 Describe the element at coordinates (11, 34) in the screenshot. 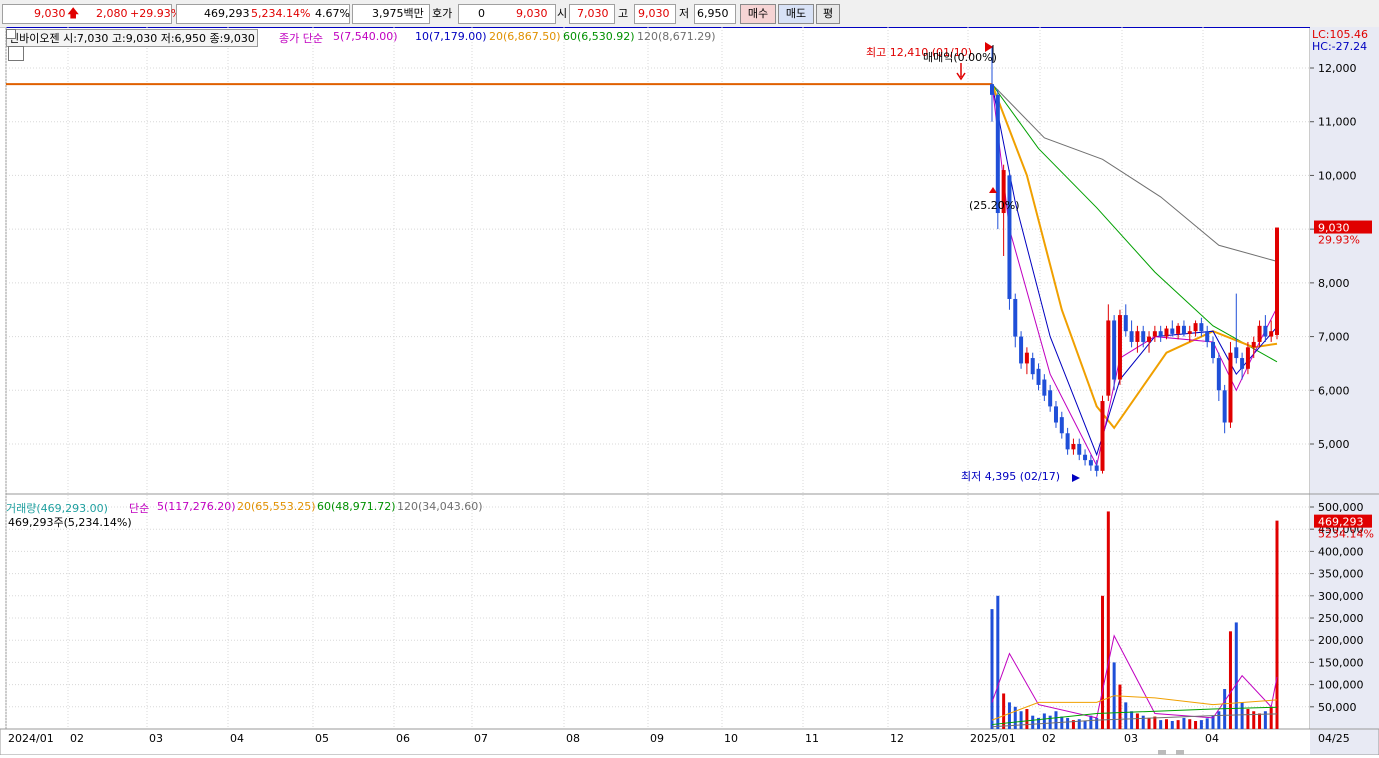

I see `legend-toggle-icon` at that location.